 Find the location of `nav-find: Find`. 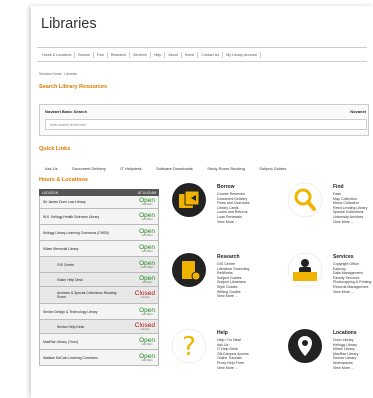

nav-find: Find is located at coordinates (101, 54).